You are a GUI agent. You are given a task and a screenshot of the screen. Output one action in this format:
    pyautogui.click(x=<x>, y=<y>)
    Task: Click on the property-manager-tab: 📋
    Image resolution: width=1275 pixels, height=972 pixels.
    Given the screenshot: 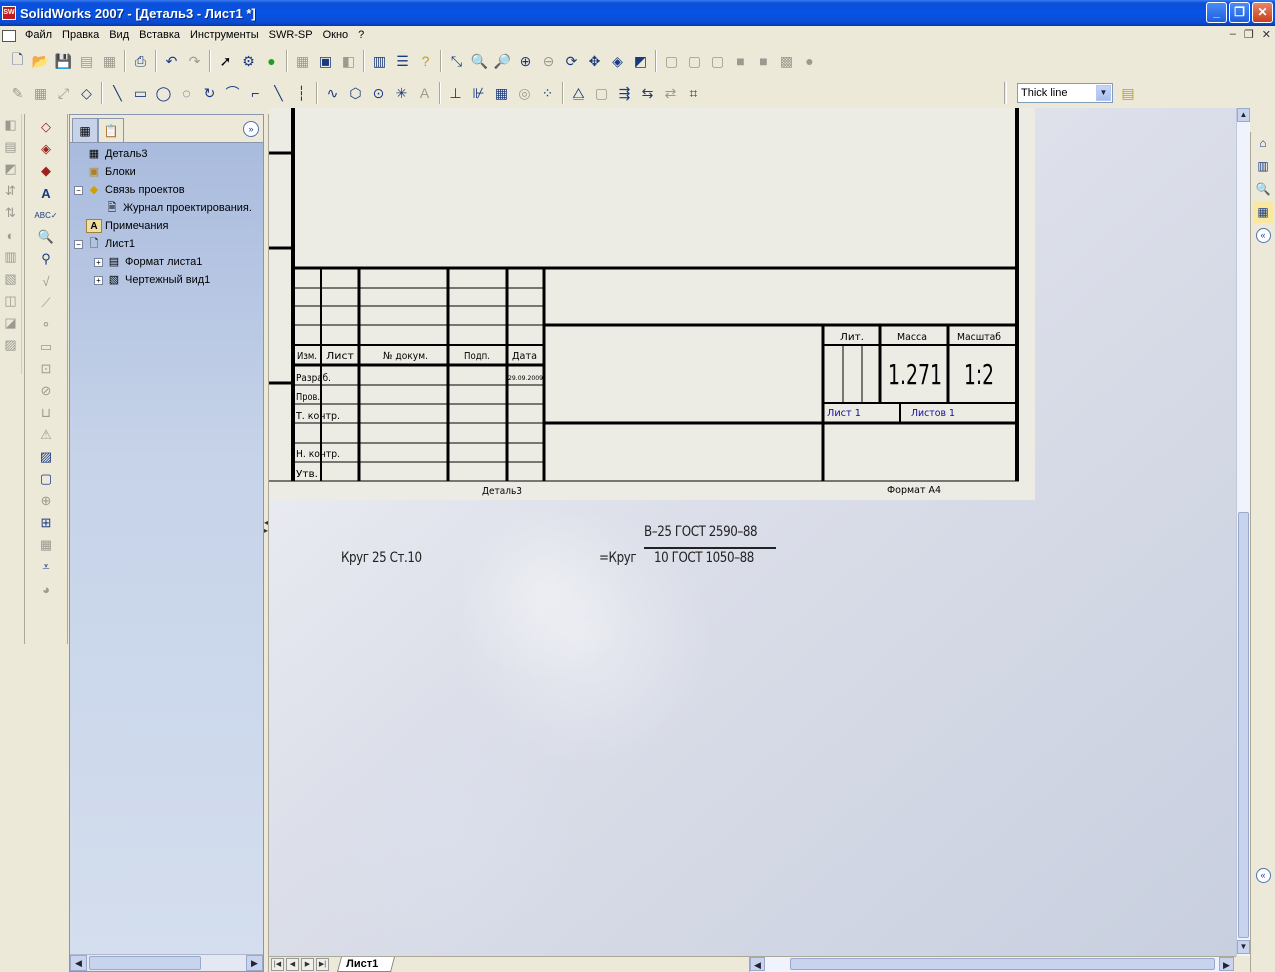 What is the action you would take?
    pyautogui.click(x=111, y=130)
    